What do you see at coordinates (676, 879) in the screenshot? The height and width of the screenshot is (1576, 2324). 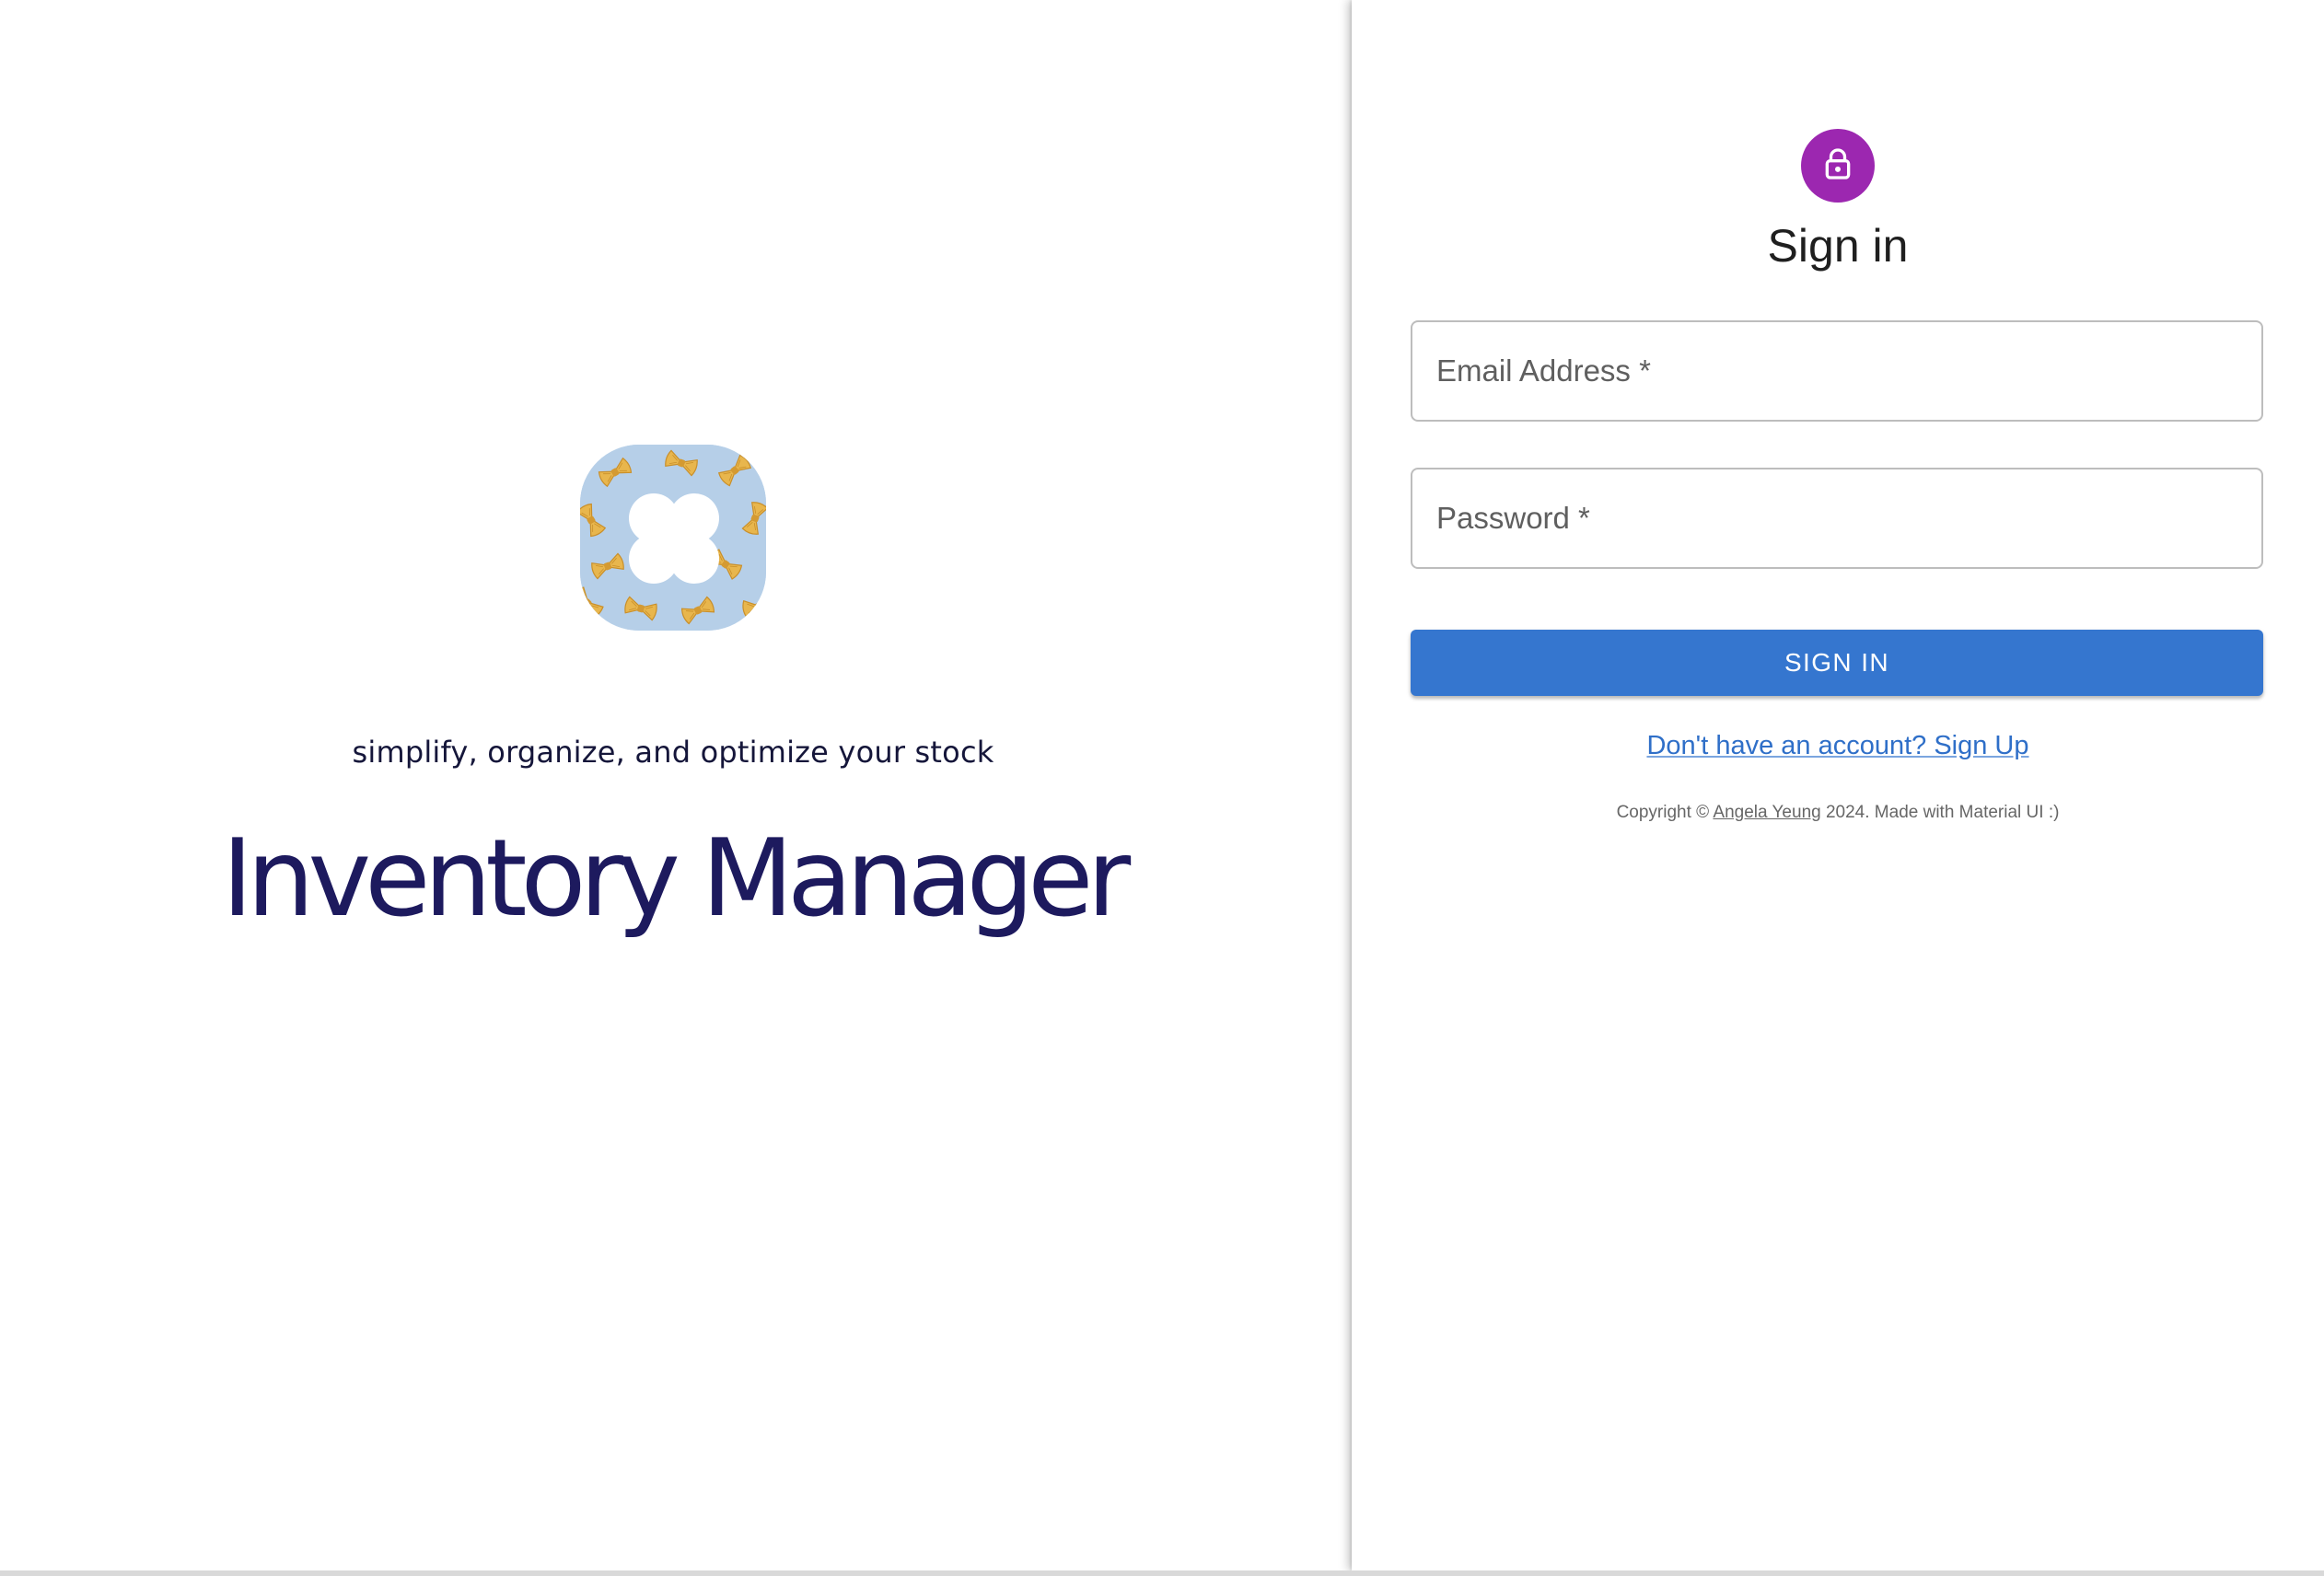 I see `app-title: Inventory Manager` at bounding box center [676, 879].